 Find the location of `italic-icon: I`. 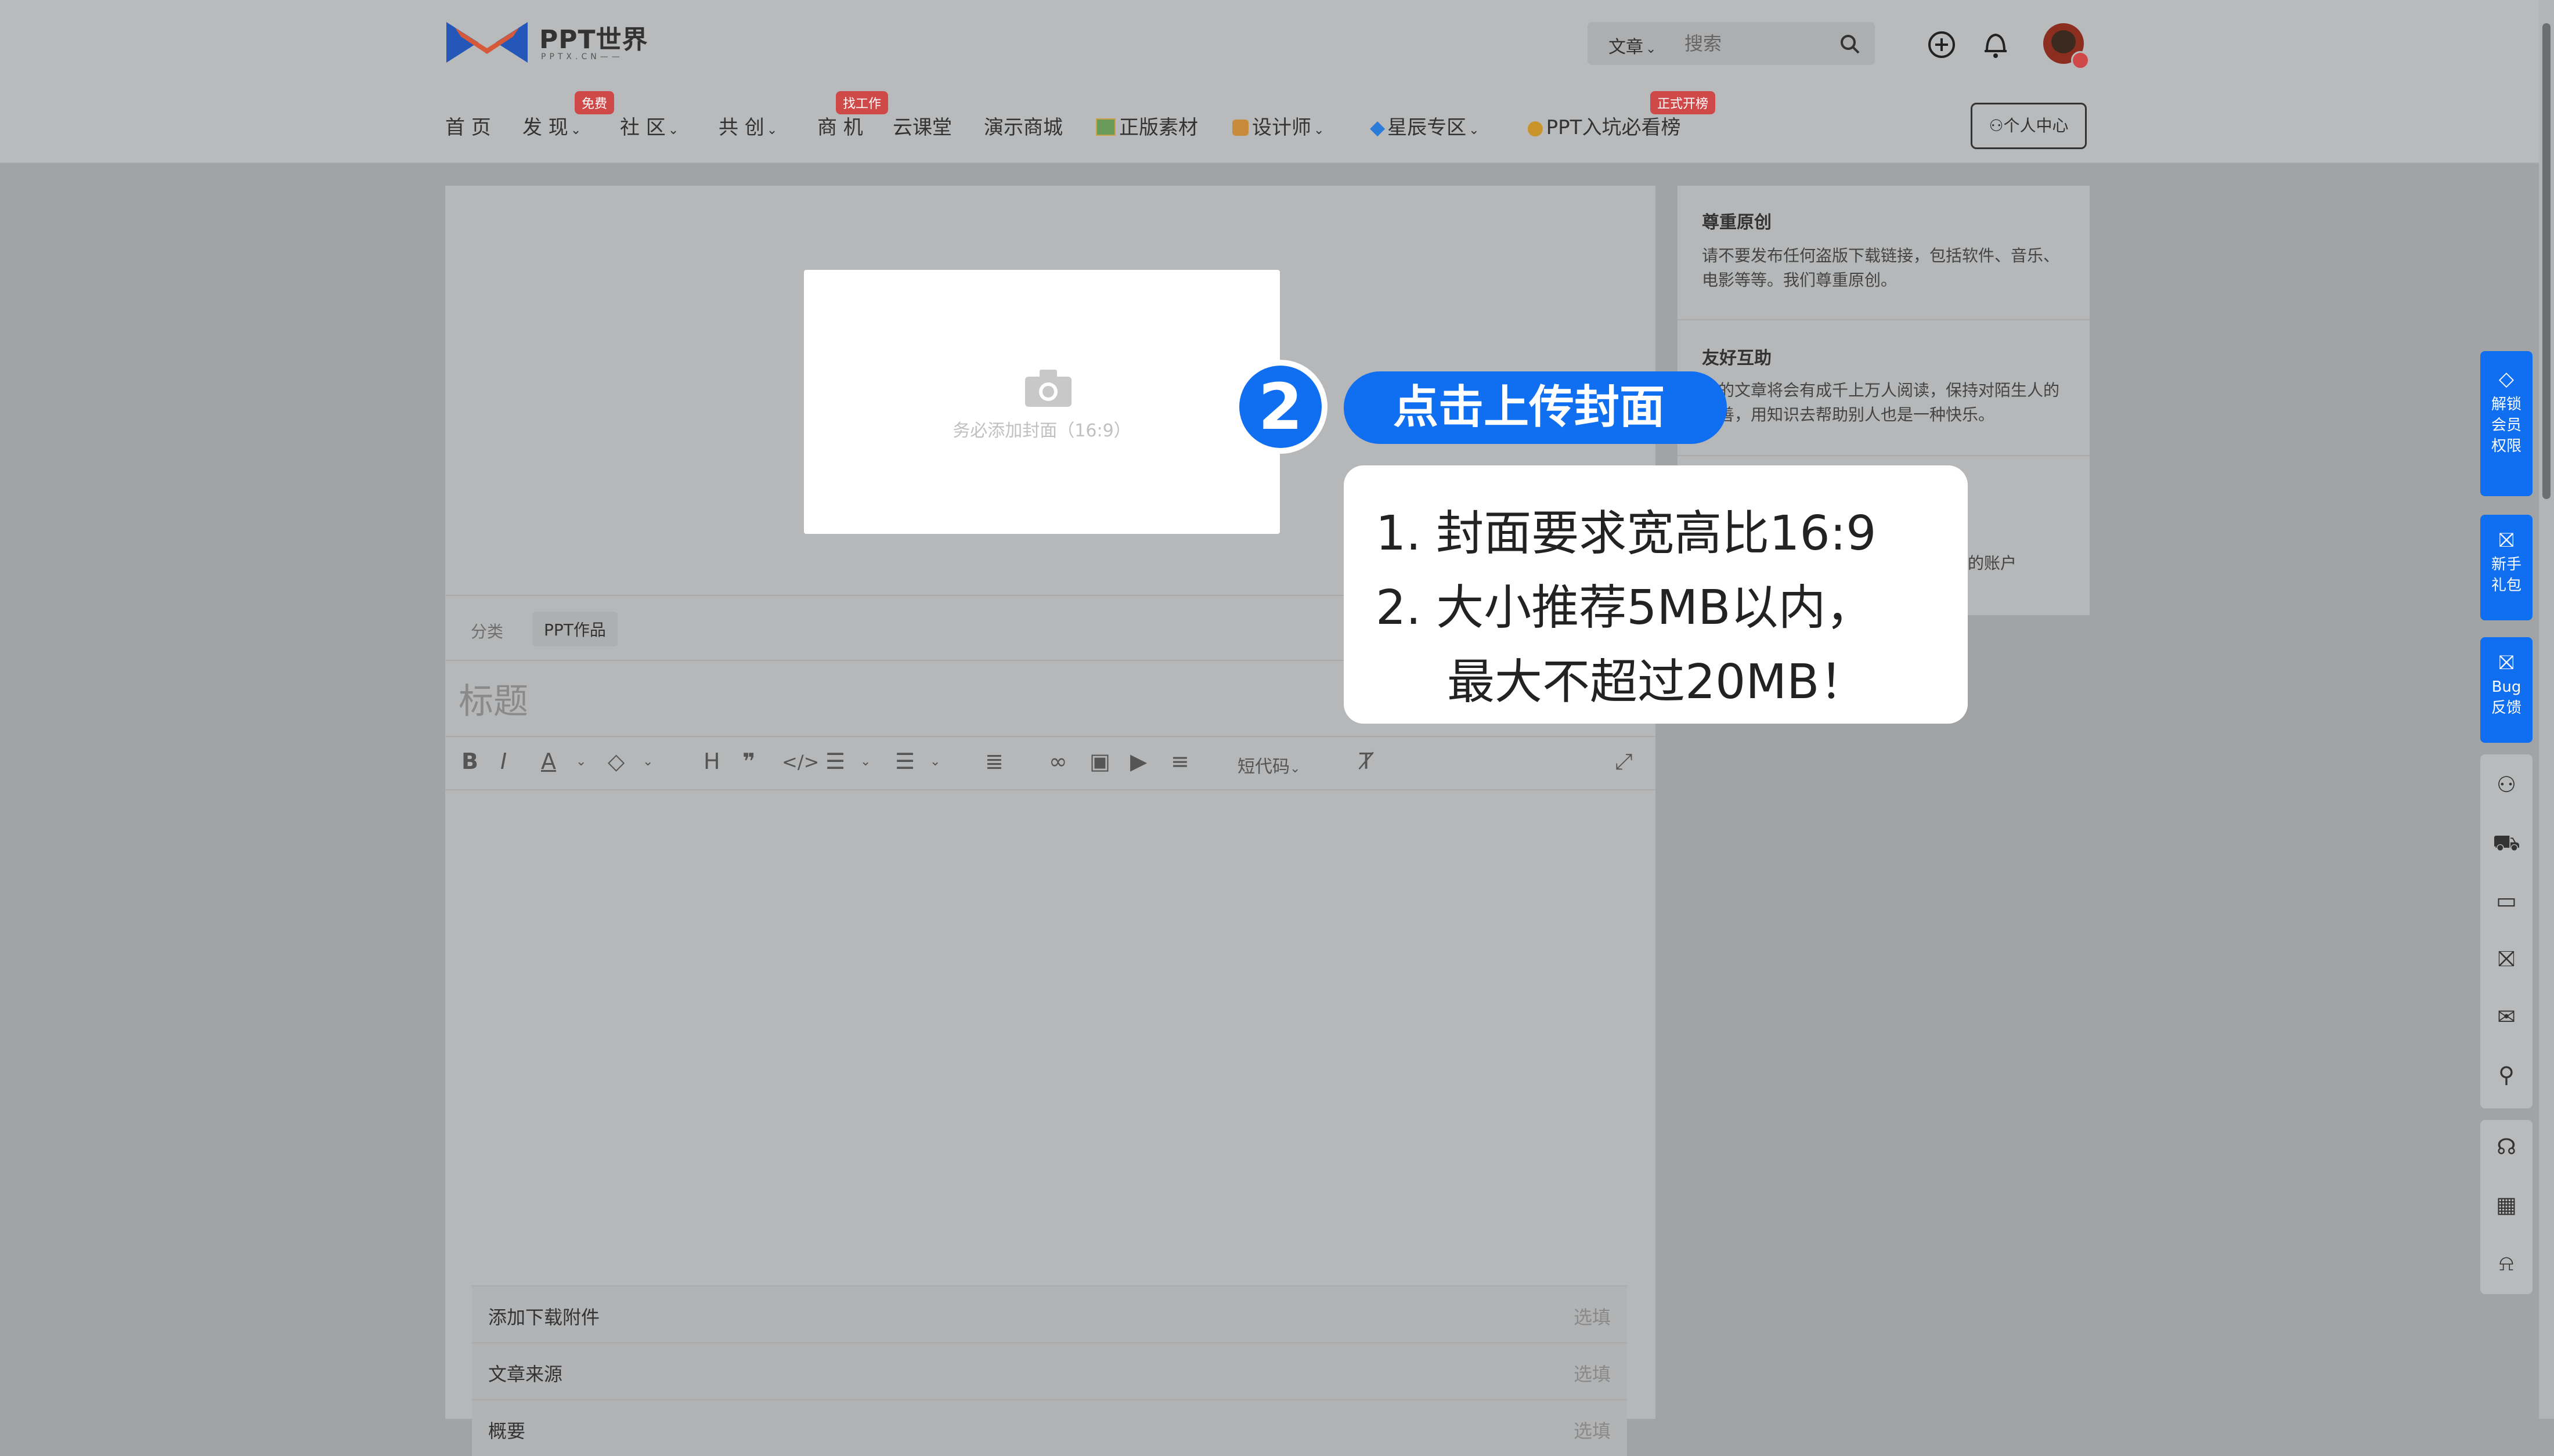

italic-icon: I is located at coordinates (503, 761).